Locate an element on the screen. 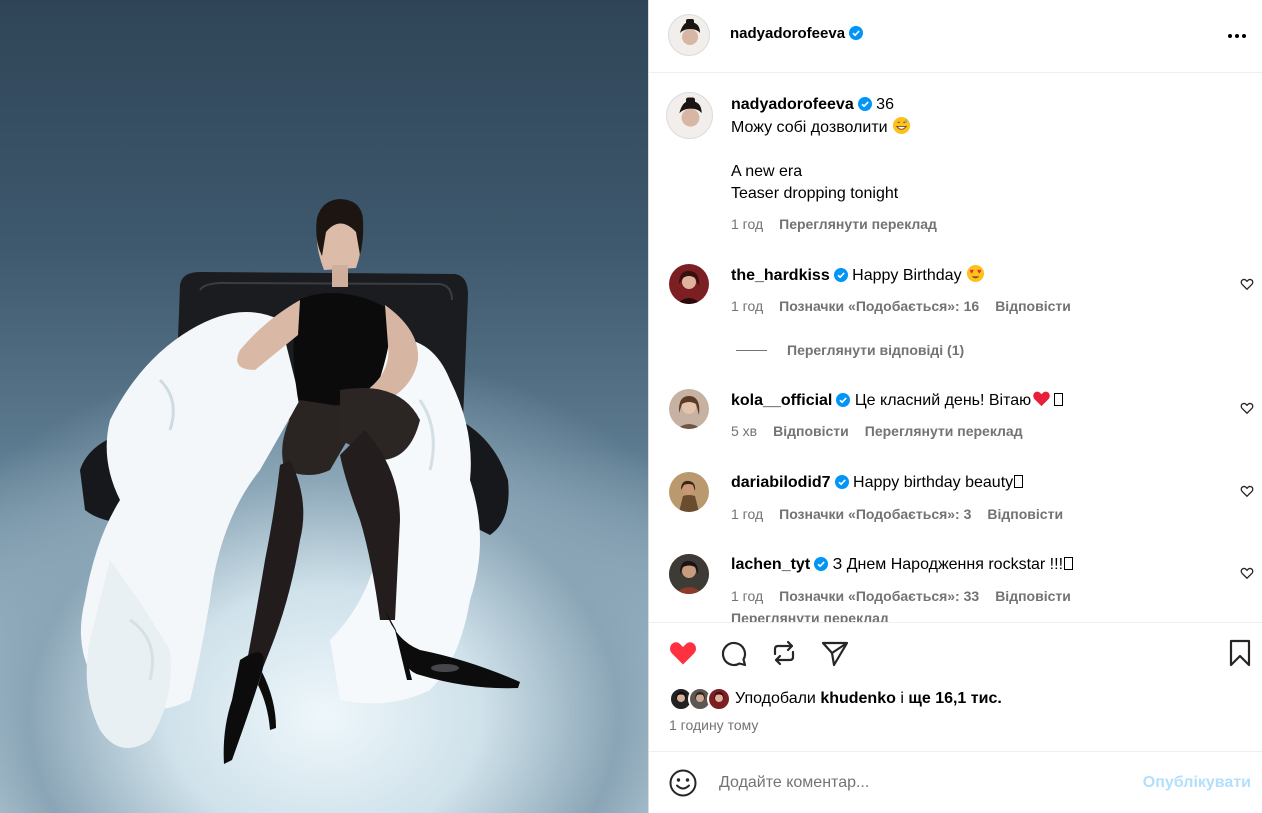  comment-text: Happy birthday beauty is located at coordinates (933, 482).